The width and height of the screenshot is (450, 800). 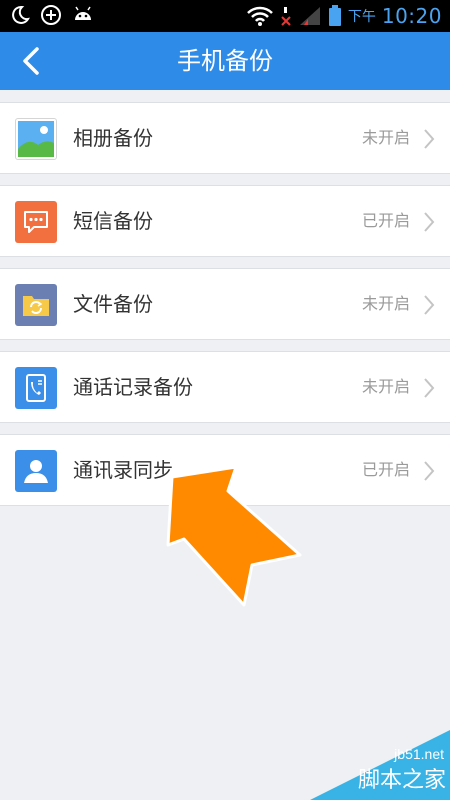 What do you see at coordinates (361, 17) in the screenshot?
I see `status-ampm: 下午` at bounding box center [361, 17].